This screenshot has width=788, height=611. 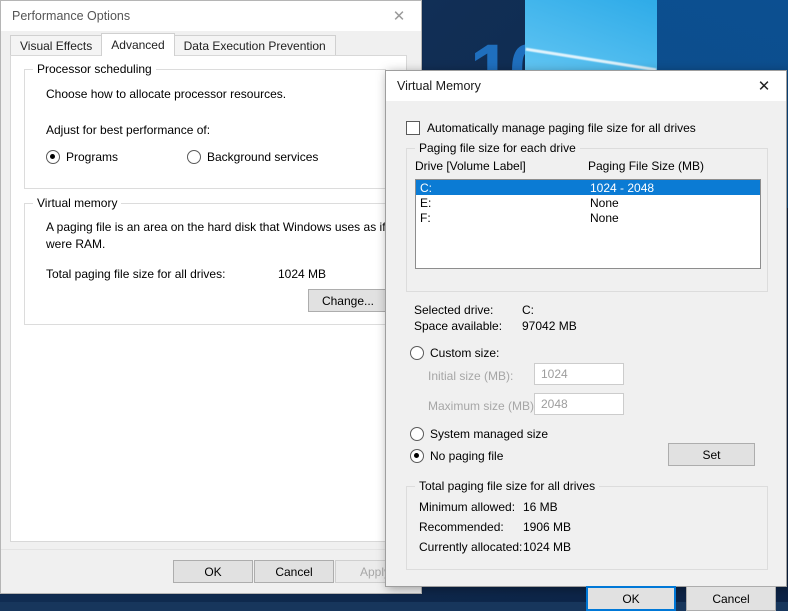 I want to click on drive-cell: C:, so click(x=426, y=187).